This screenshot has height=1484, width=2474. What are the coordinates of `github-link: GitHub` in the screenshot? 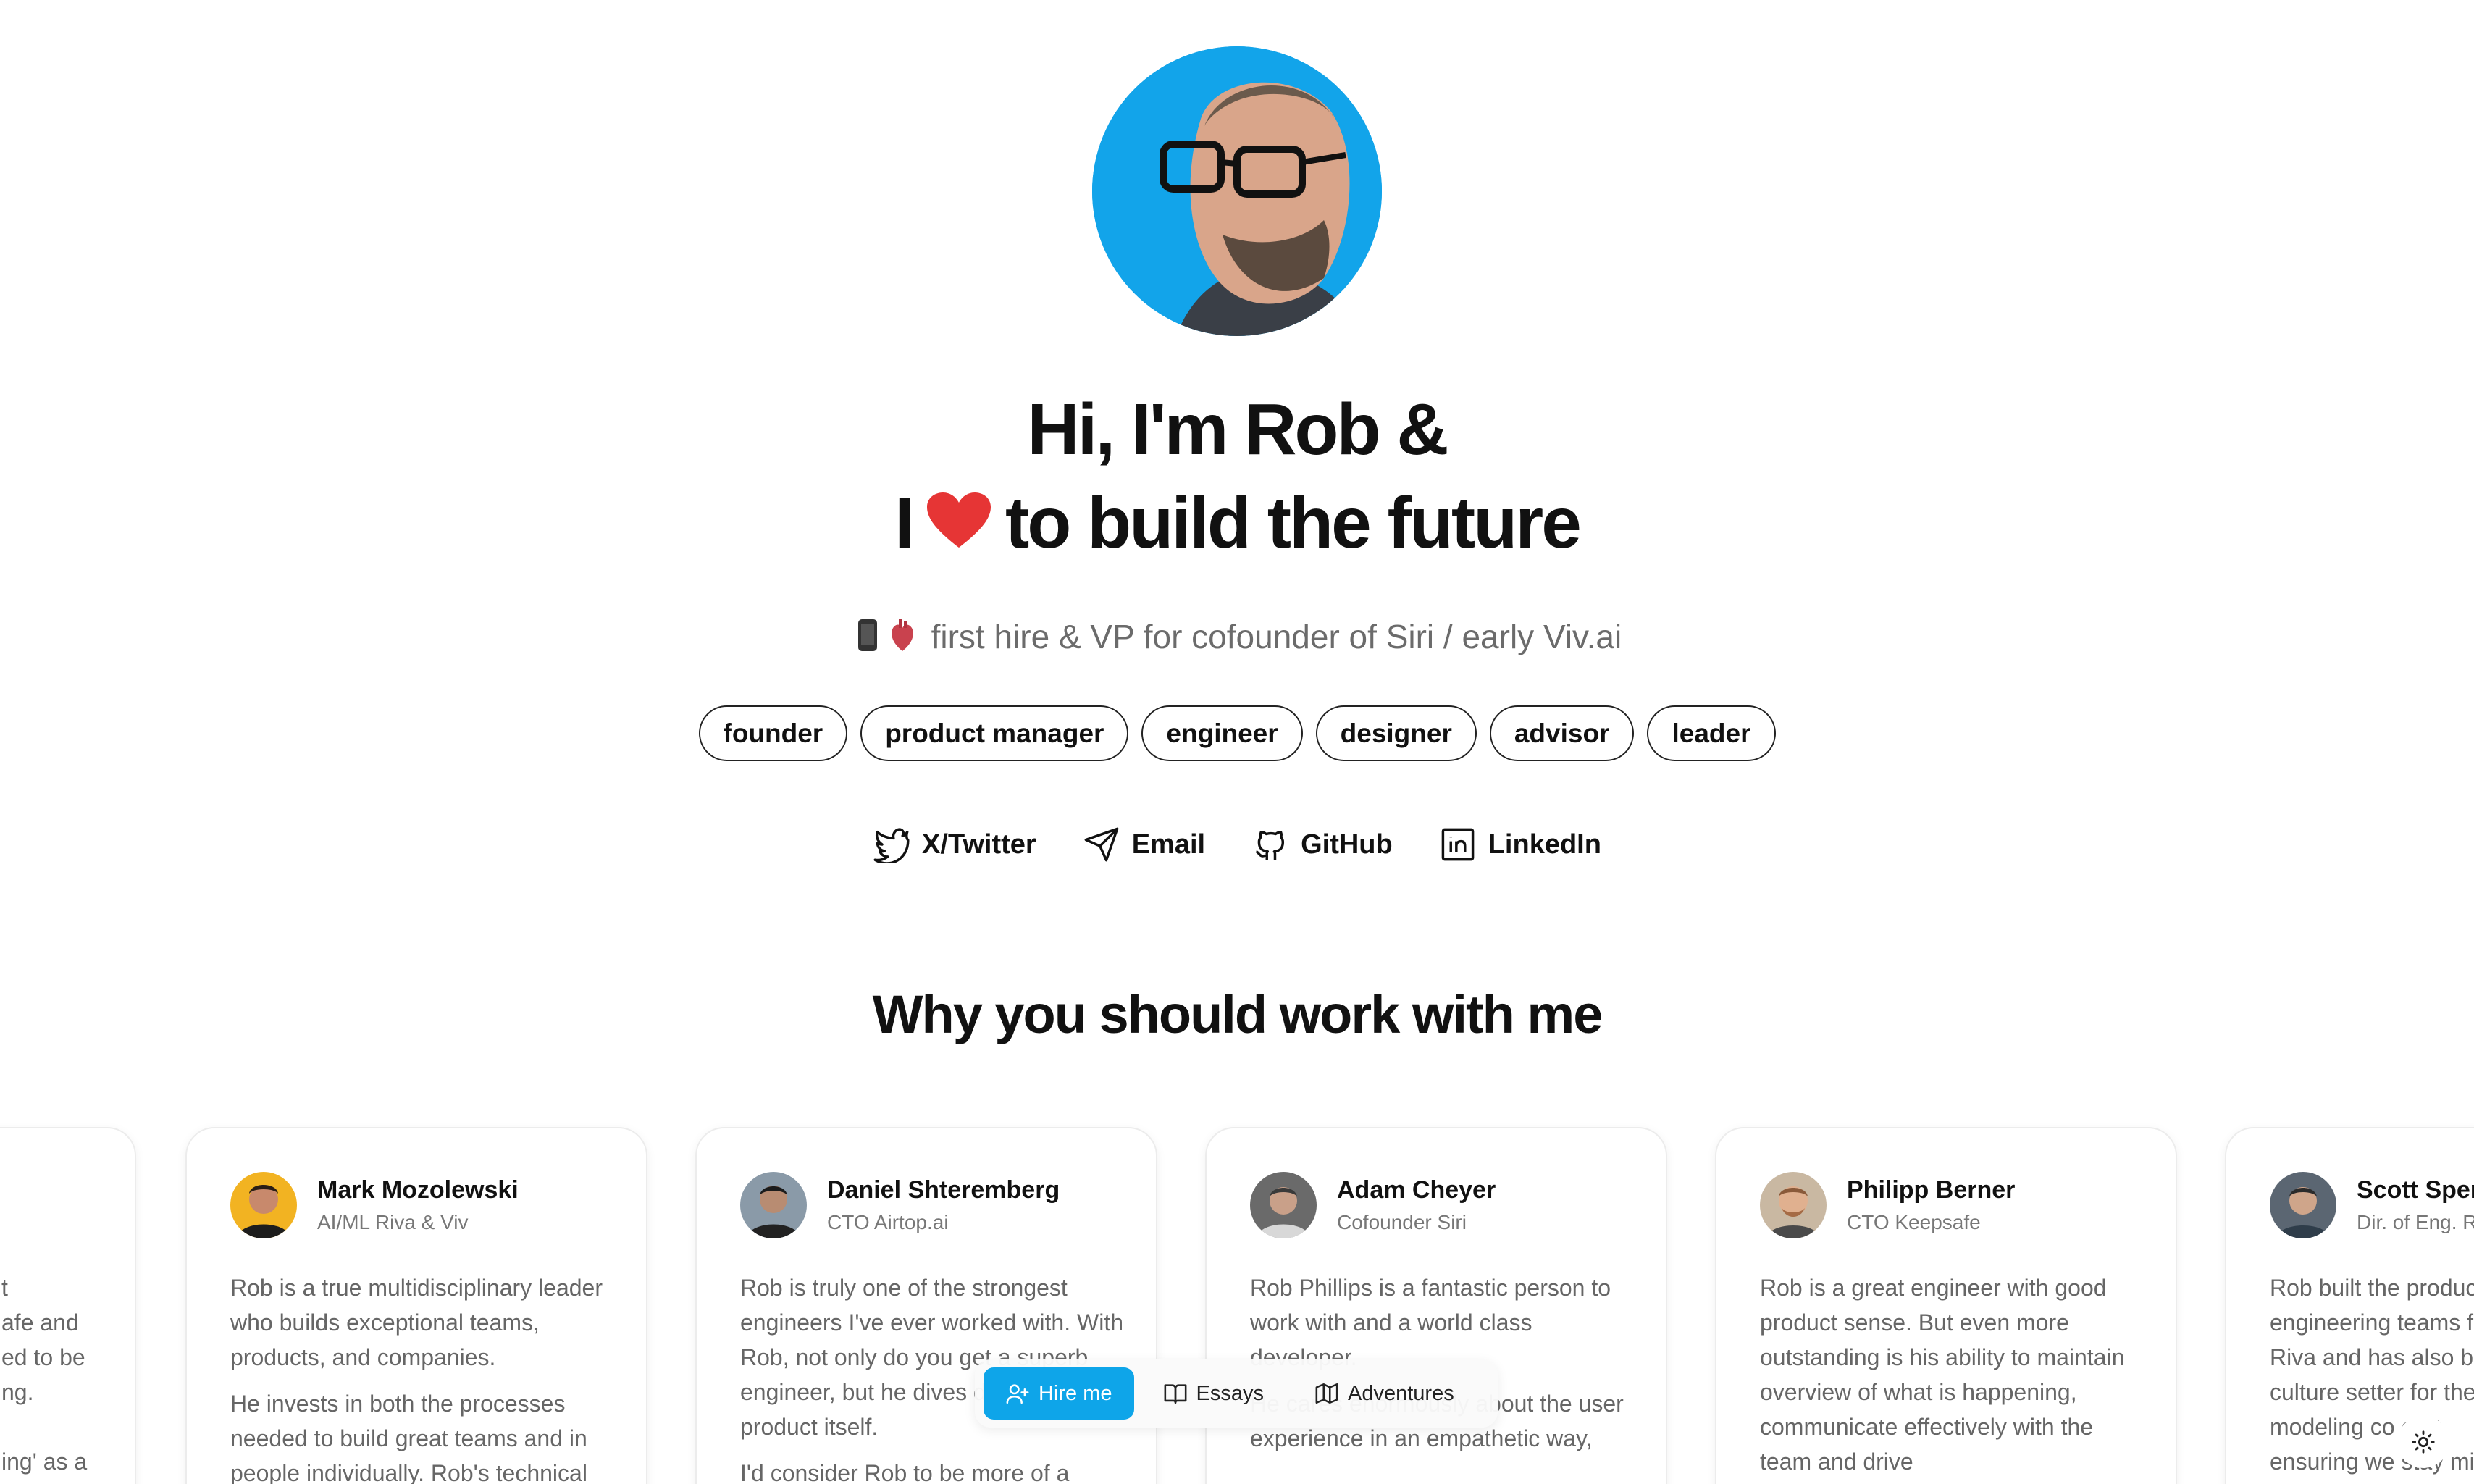 It's located at (1322, 844).